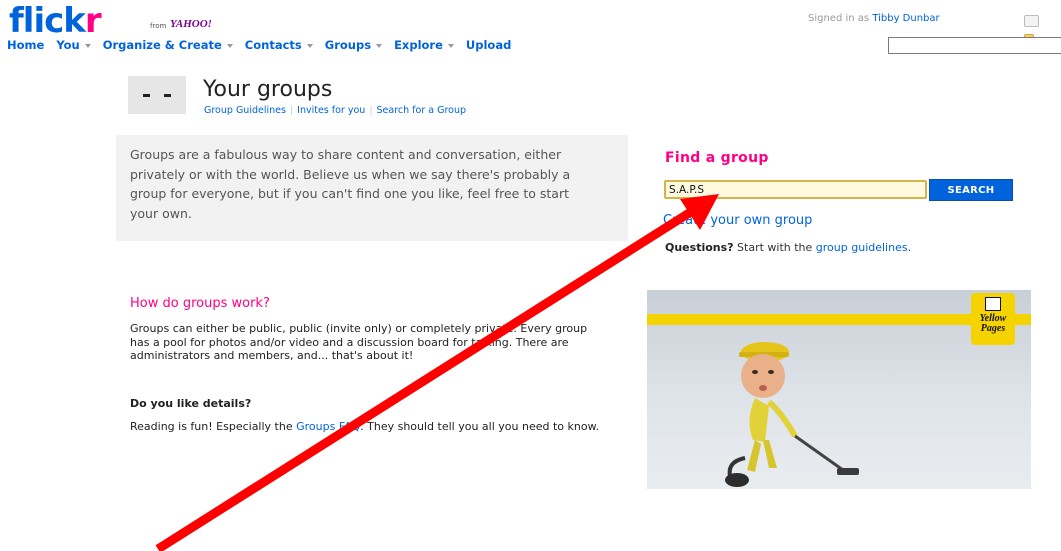 The width and height of the screenshot is (1061, 551). Describe the element at coordinates (971, 190) in the screenshot. I see `search-button: SEARCH` at that location.